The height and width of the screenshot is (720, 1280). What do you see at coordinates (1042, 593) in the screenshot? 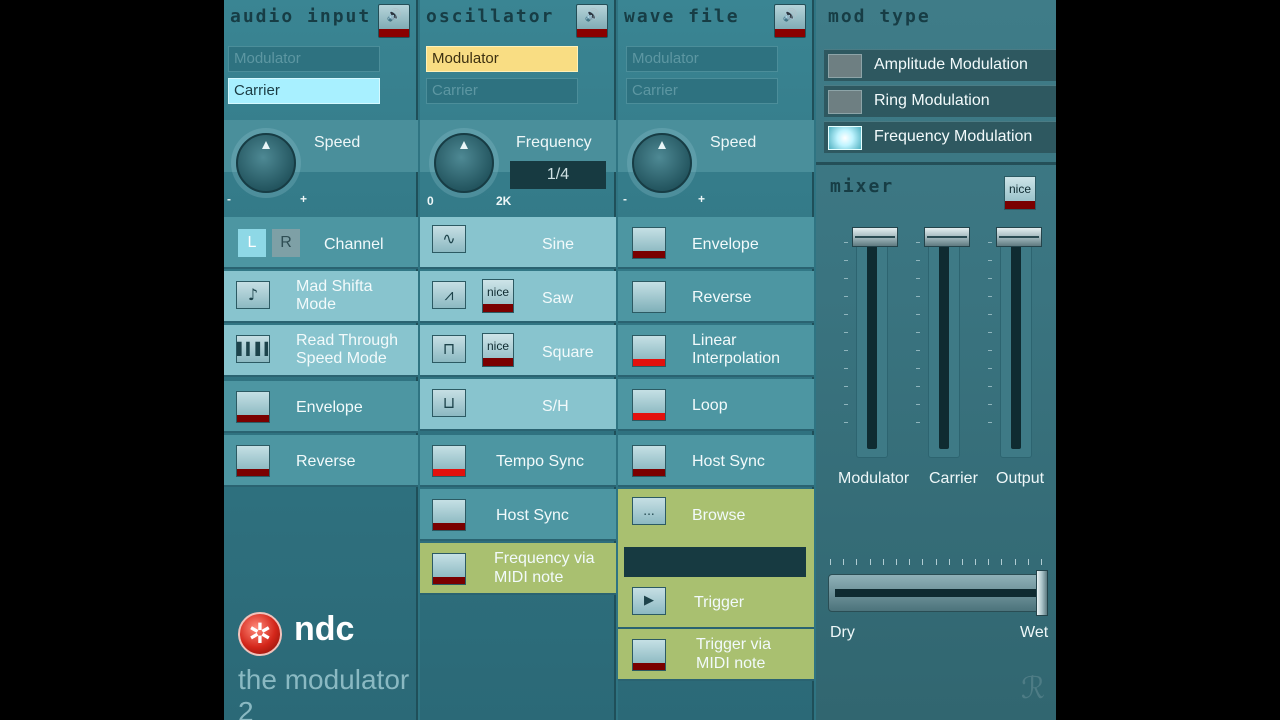
I see `dry-wet-handle` at bounding box center [1042, 593].